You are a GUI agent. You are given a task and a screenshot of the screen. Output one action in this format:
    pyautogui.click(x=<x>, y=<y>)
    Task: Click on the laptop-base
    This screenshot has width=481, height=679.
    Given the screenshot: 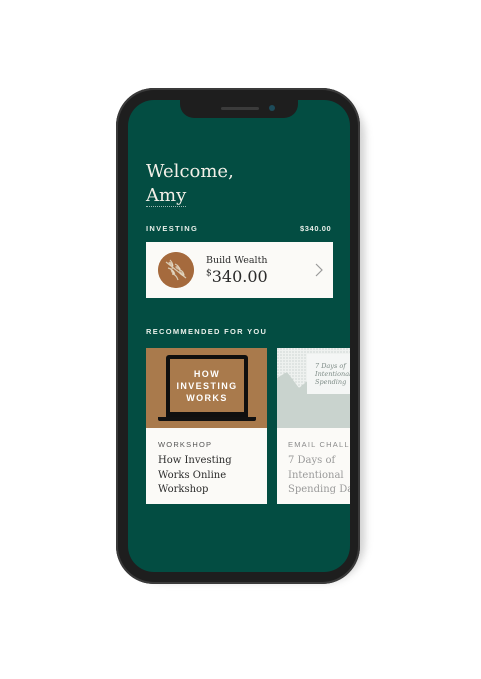 What is the action you would take?
    pyautogui.click(x=207, y=419)
    